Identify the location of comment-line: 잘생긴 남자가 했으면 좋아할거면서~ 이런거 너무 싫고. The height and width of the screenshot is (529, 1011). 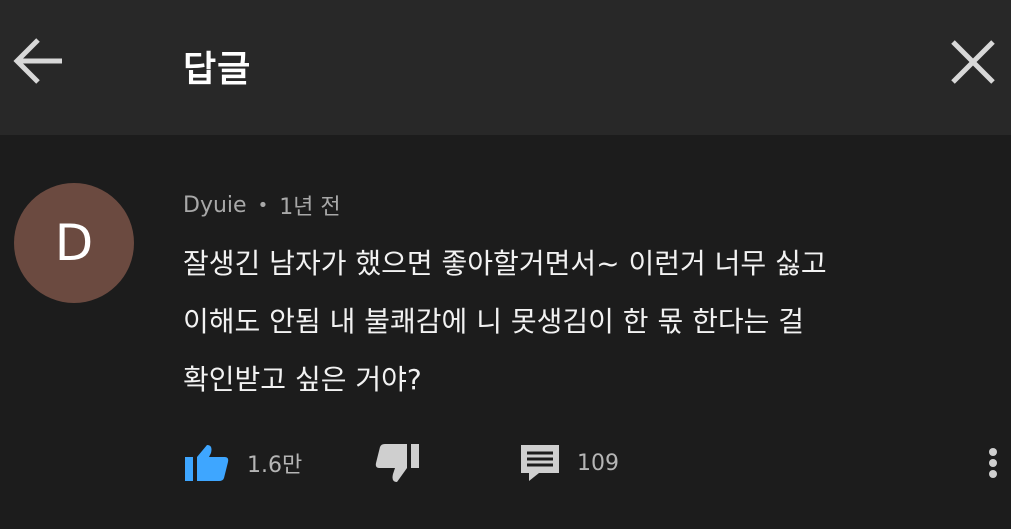
(505, 263).